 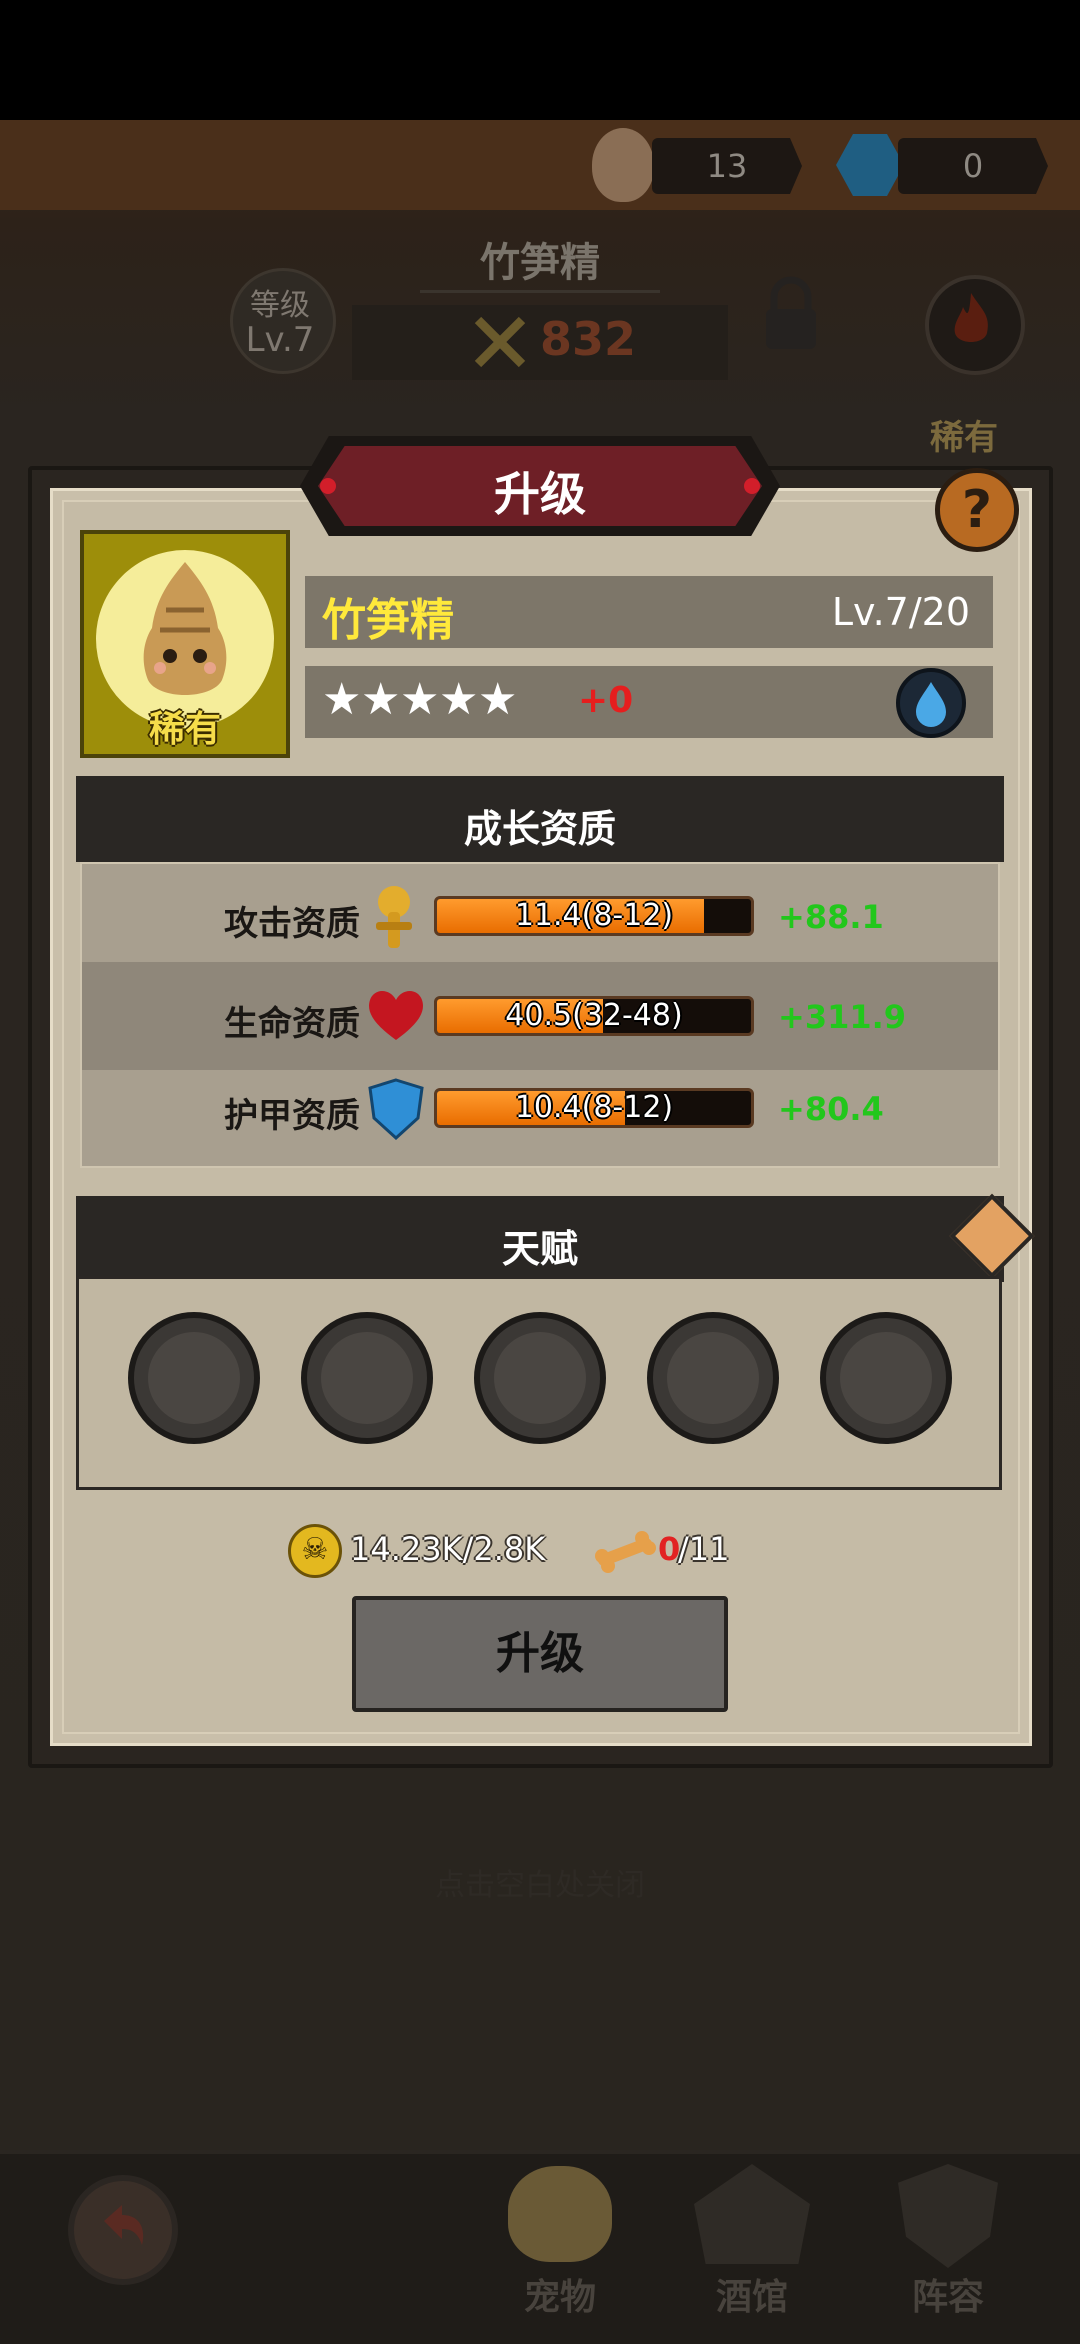 What do you see at coordinates (292, 924) in the screenshot?
I see `attack-stat-label: 攻击资质` at bounding box center [292, 924].